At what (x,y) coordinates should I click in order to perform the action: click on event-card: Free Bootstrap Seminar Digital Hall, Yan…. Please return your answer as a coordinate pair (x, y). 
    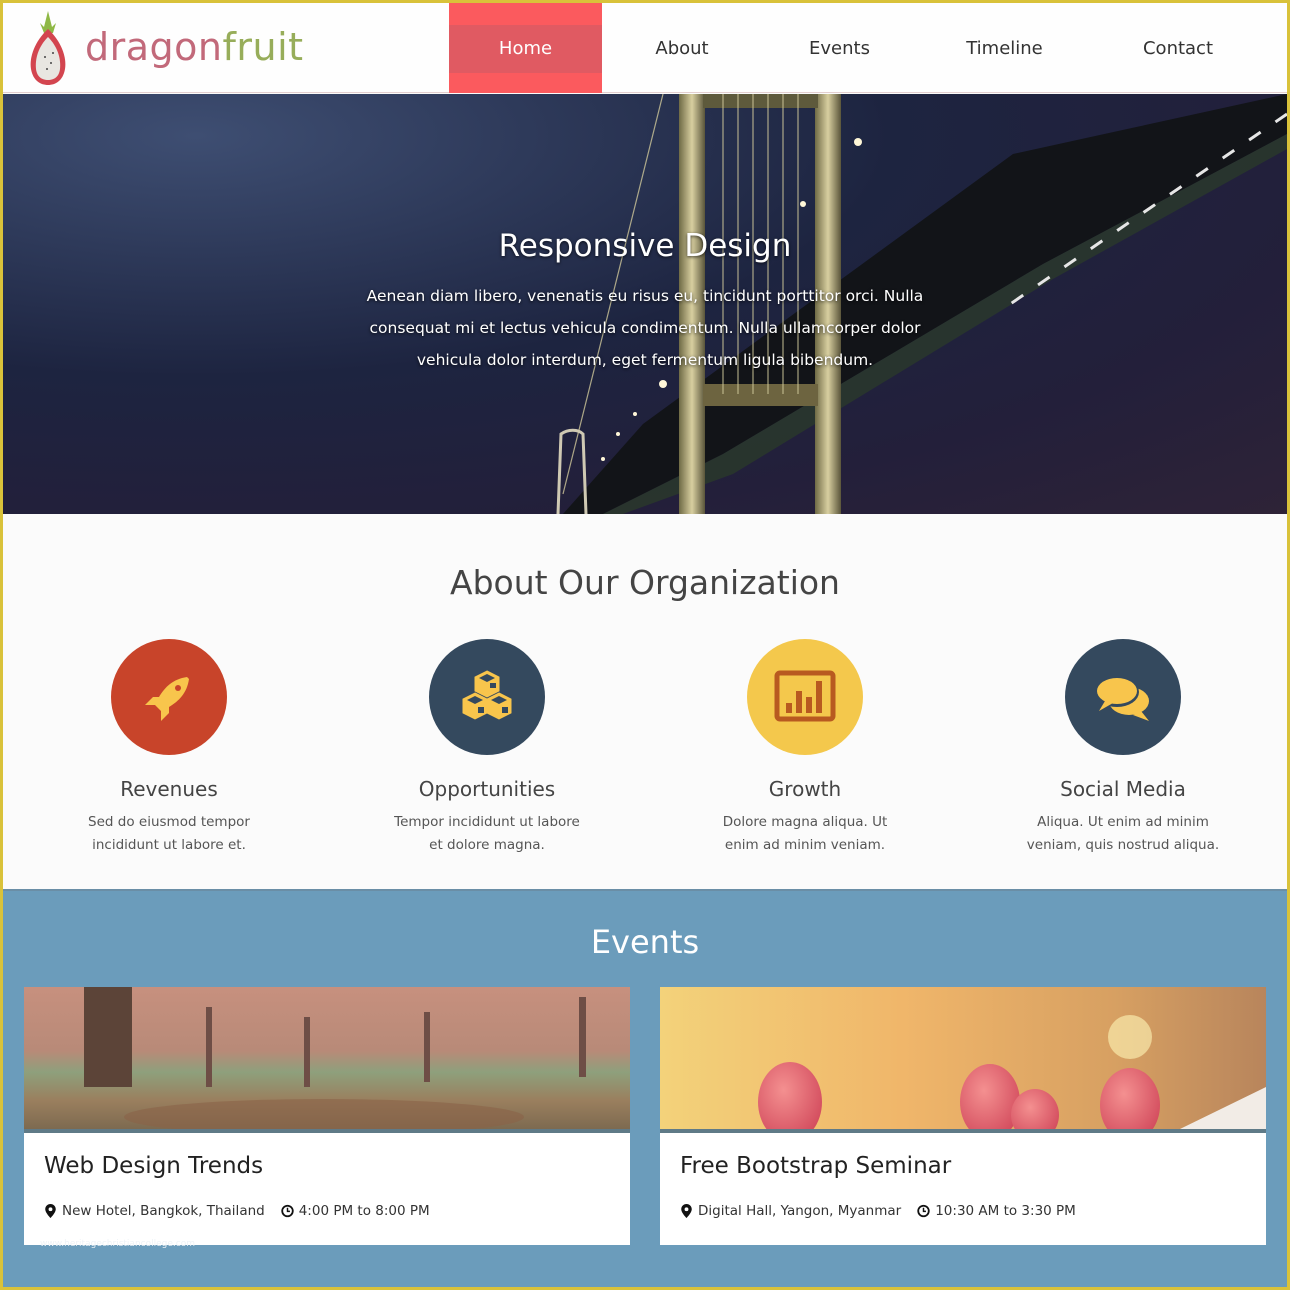
    Looking at the image, I should click on (963, 1116).